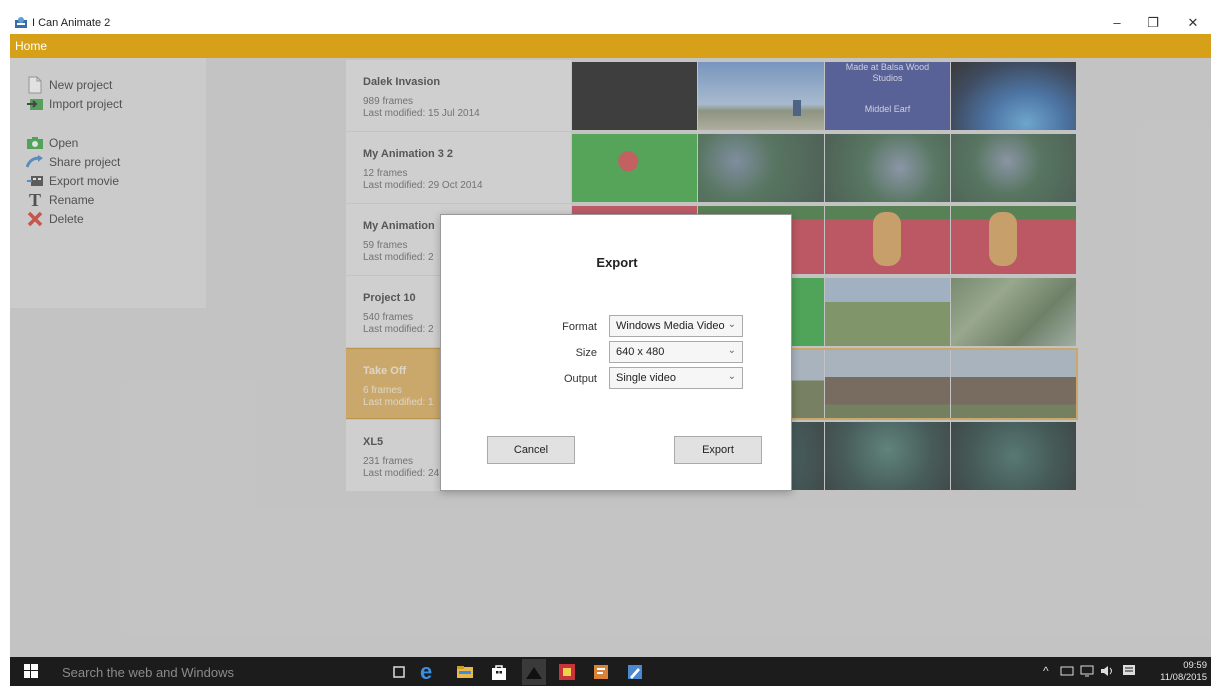  Describe the element at coordinates (610, 46) in the screenshot. I see `ribbon-bar: Home` at that location.